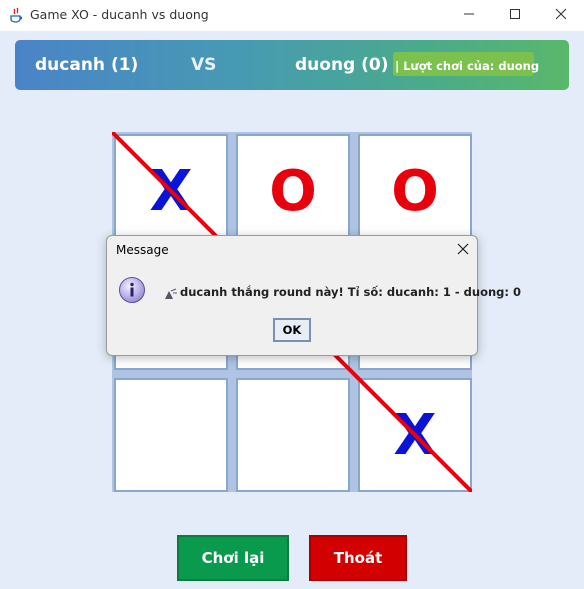  I want to click on turn-label: | Lượt chơi của: duong, so click(467, 66).